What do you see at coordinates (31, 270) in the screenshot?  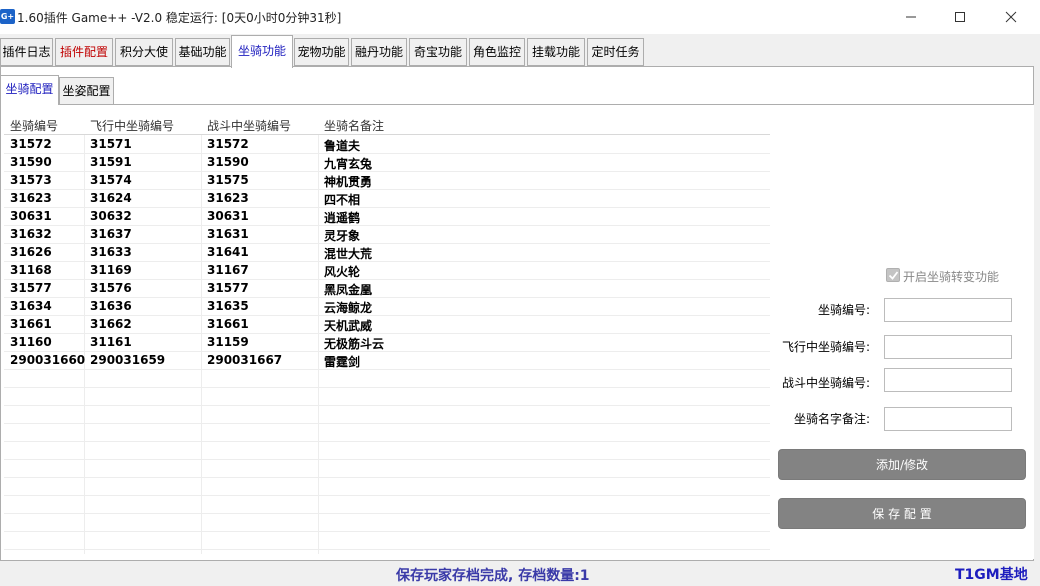 I see `table-cell: 31168` at bounding box center [31, 270].